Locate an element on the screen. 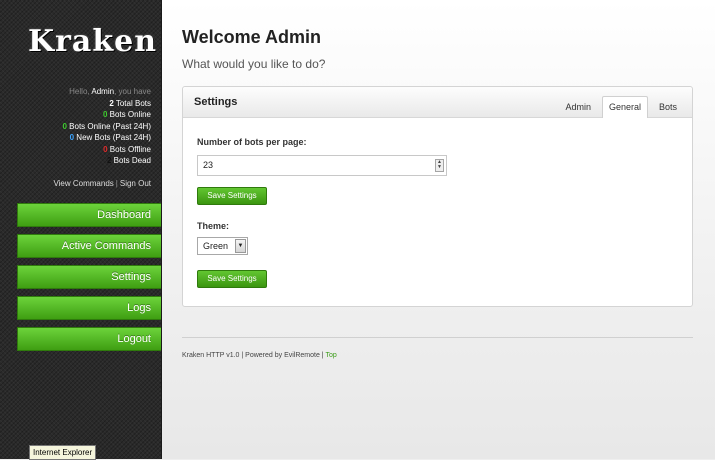 This screenshot has height=460, width=715. stat-bots-dead: 2 Bots Dead is located at coordinates (128, 160).